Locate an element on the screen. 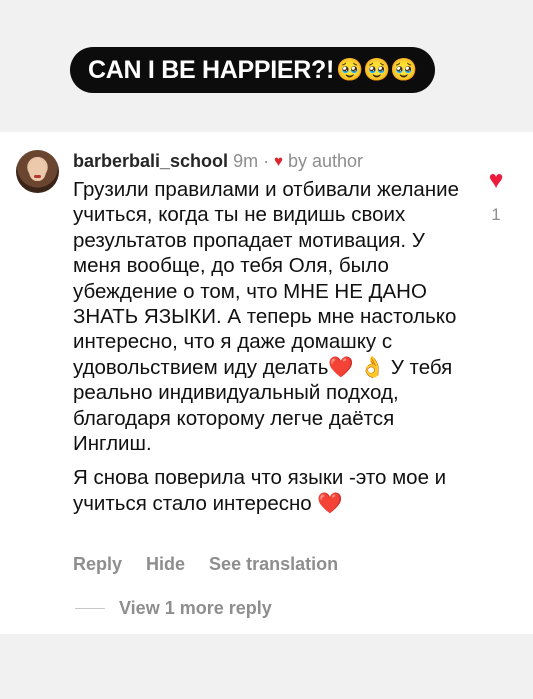 This screenshot has width=533, height=699. story-headline-sticker: CAN I BE HAPPIER?! 🥹🥹🥹 is located at coordinates (253, 70).